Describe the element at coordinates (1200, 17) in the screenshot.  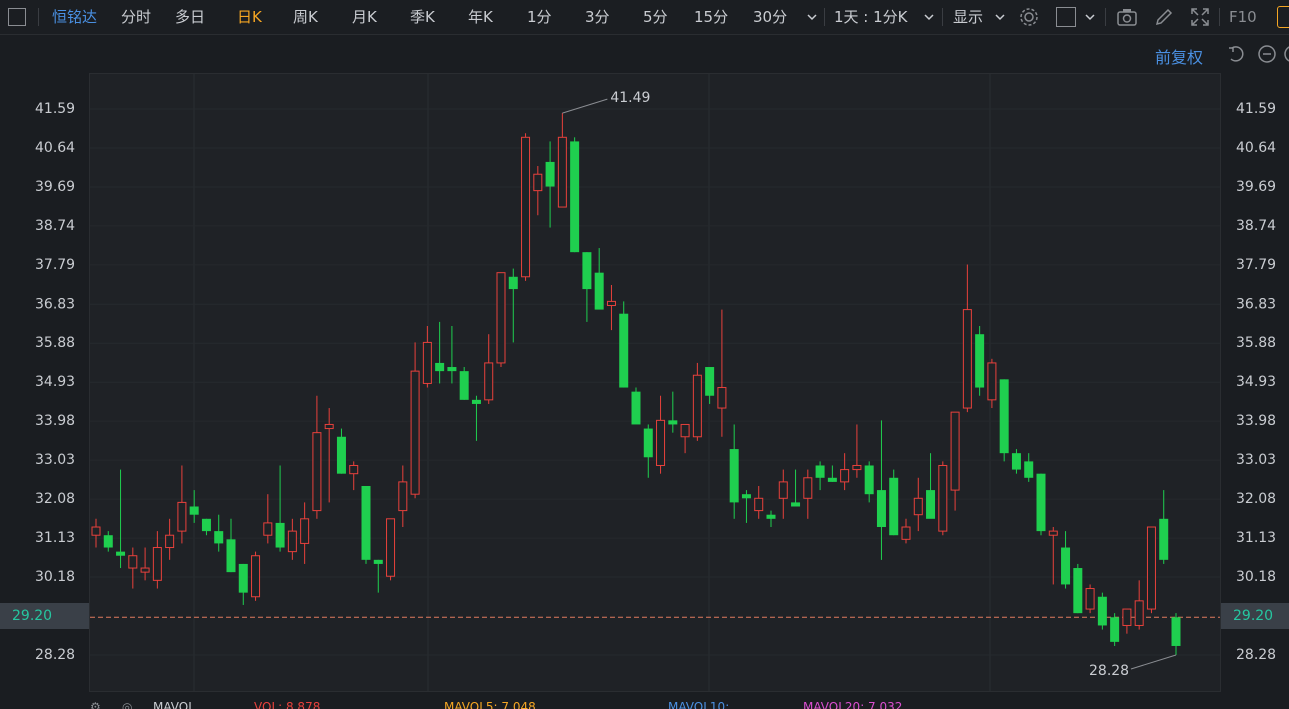
I see `fullscreen-icon` at that location.